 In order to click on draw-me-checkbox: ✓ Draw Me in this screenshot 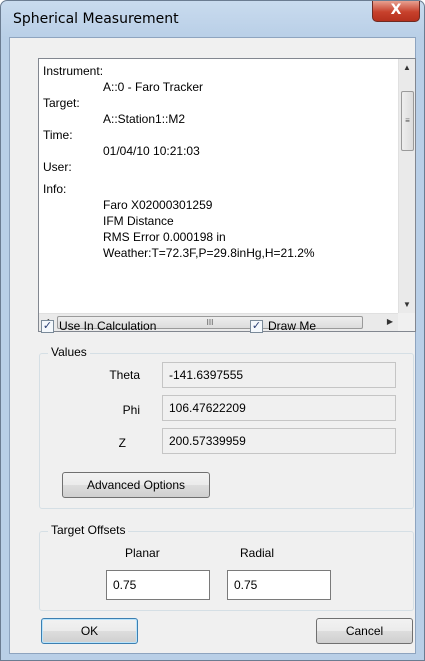, I will do `click(283, 326)`.